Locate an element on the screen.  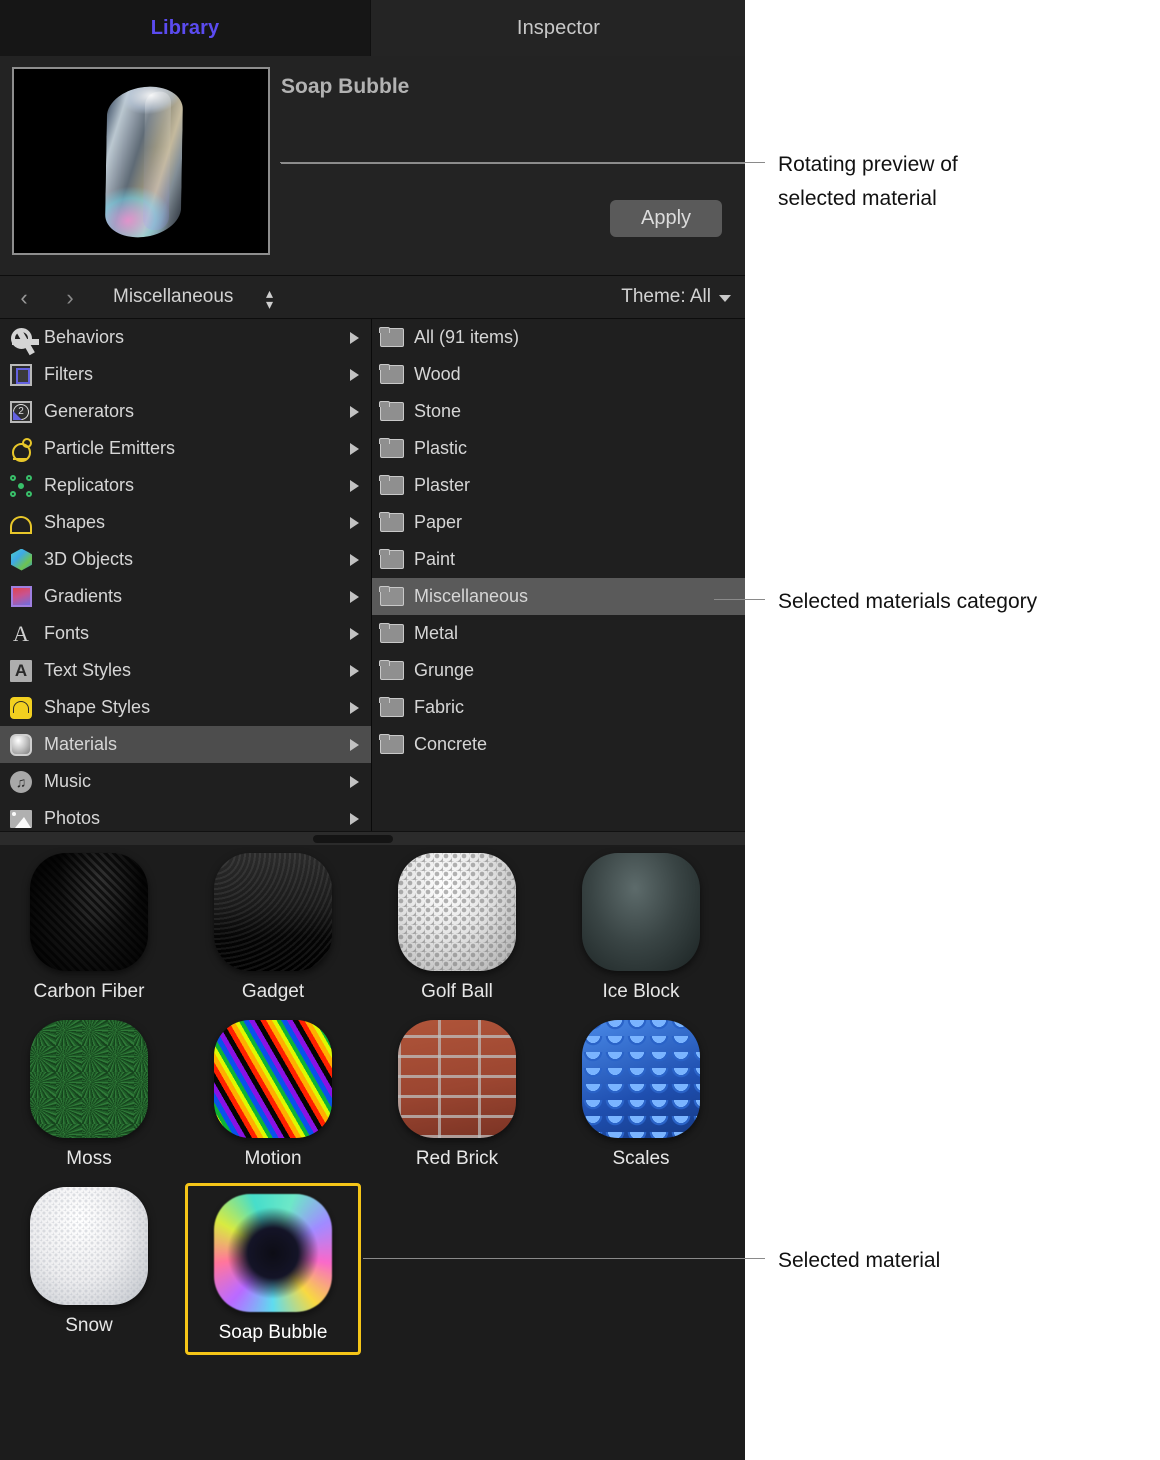
category-item-plastic: Plastic is located at coordinates (558, 448).